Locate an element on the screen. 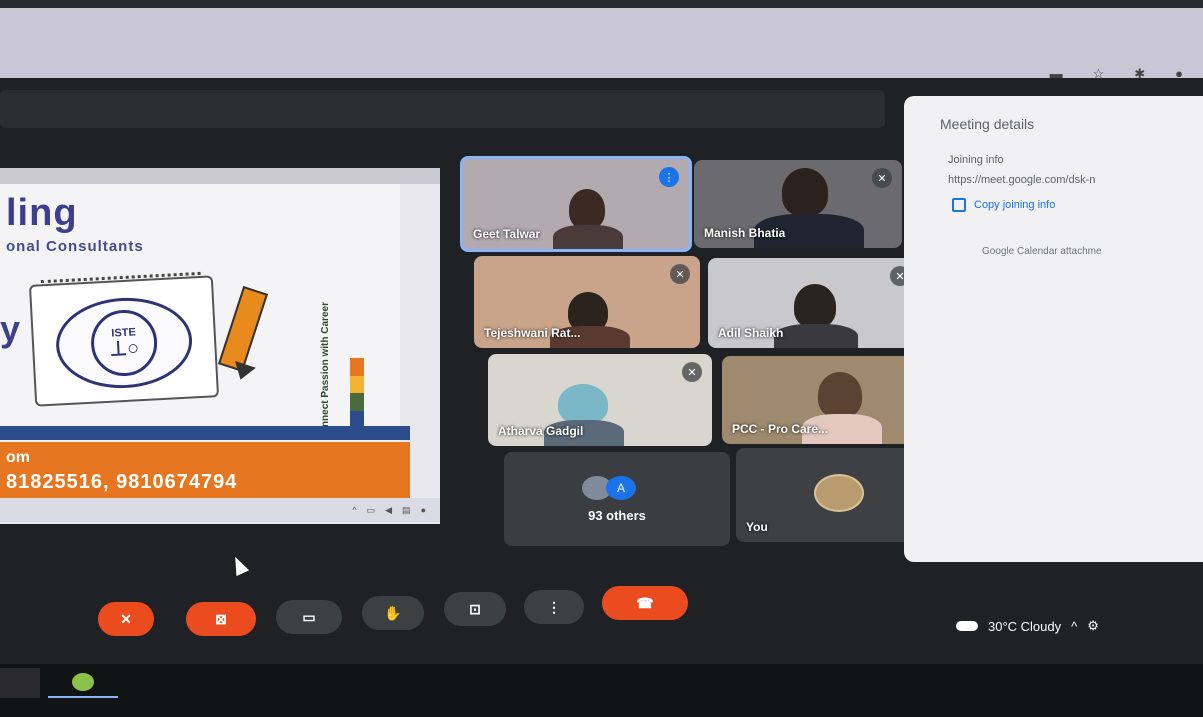 This screenshot has width=1203, height=717. mic-toggle-button: ✕ is located at coordinates (126, 619).